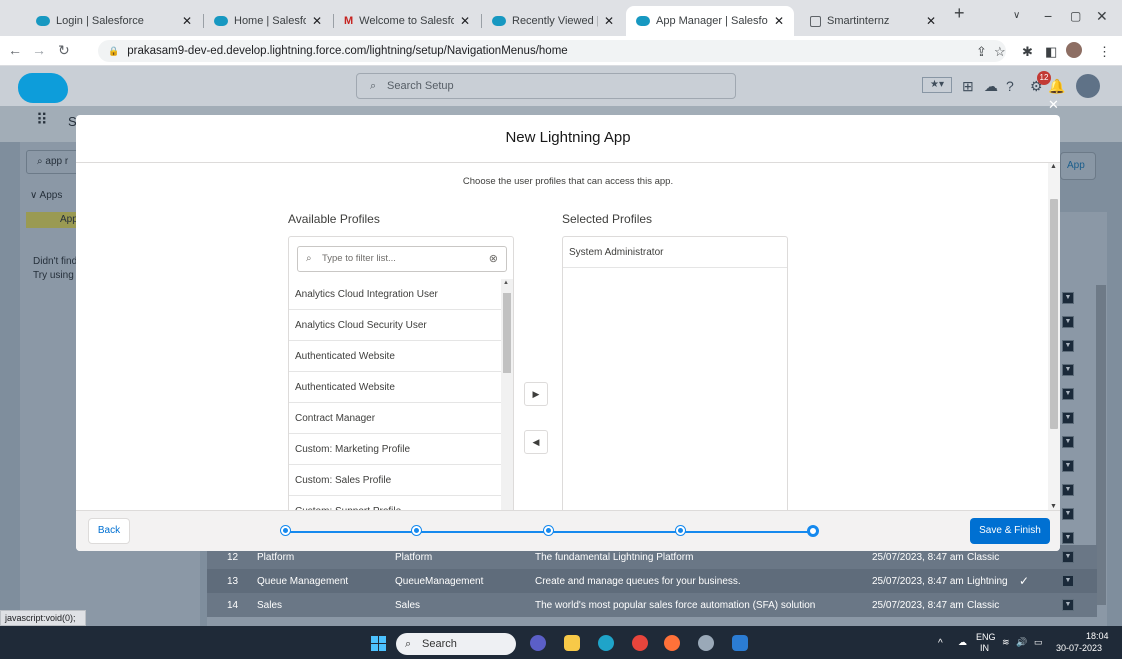 The height and width of the screenshot is (659, 1122). Describe the element at coordinates (15, 50) in the screenshot. I see `back-arrow-icon: ←` at that location.